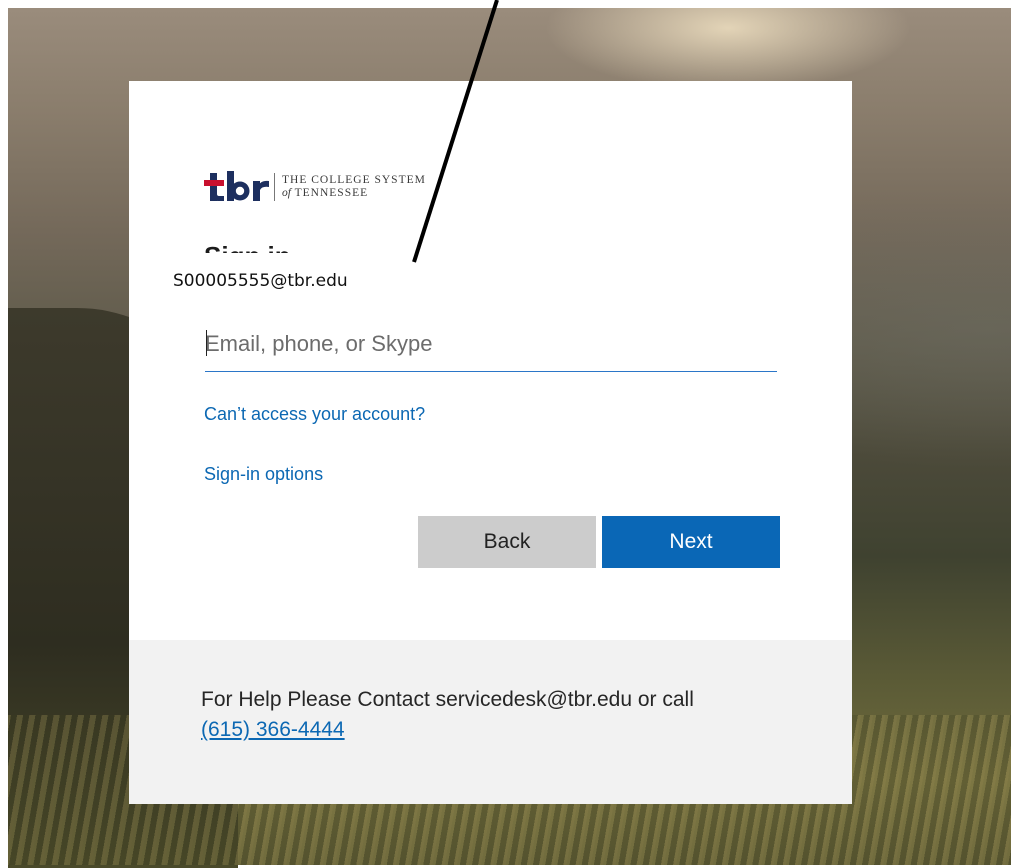 This screenshot has width=1011, height=868. What do you see at coordinates (286, 192) in the screenshot?
I see `logo-line-2-prefix: of` at bounding box center [286, 192].